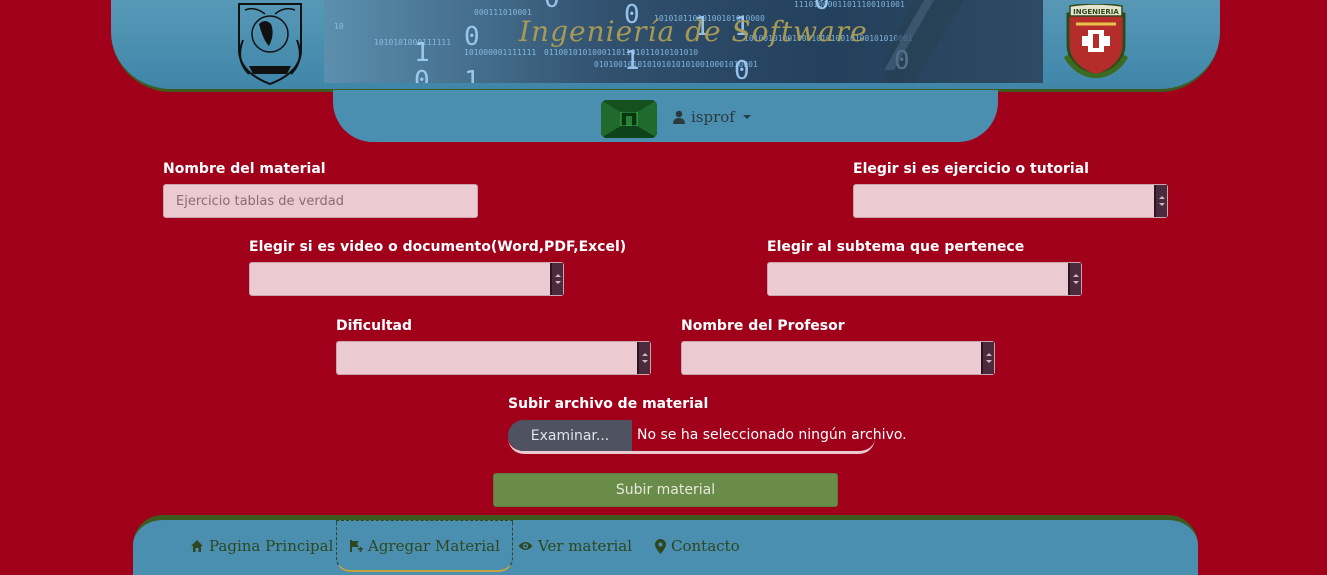  What do you see at coordinates (838, 358) in the screenshot?
I see `professor-select` at bounding box center [838, 358].